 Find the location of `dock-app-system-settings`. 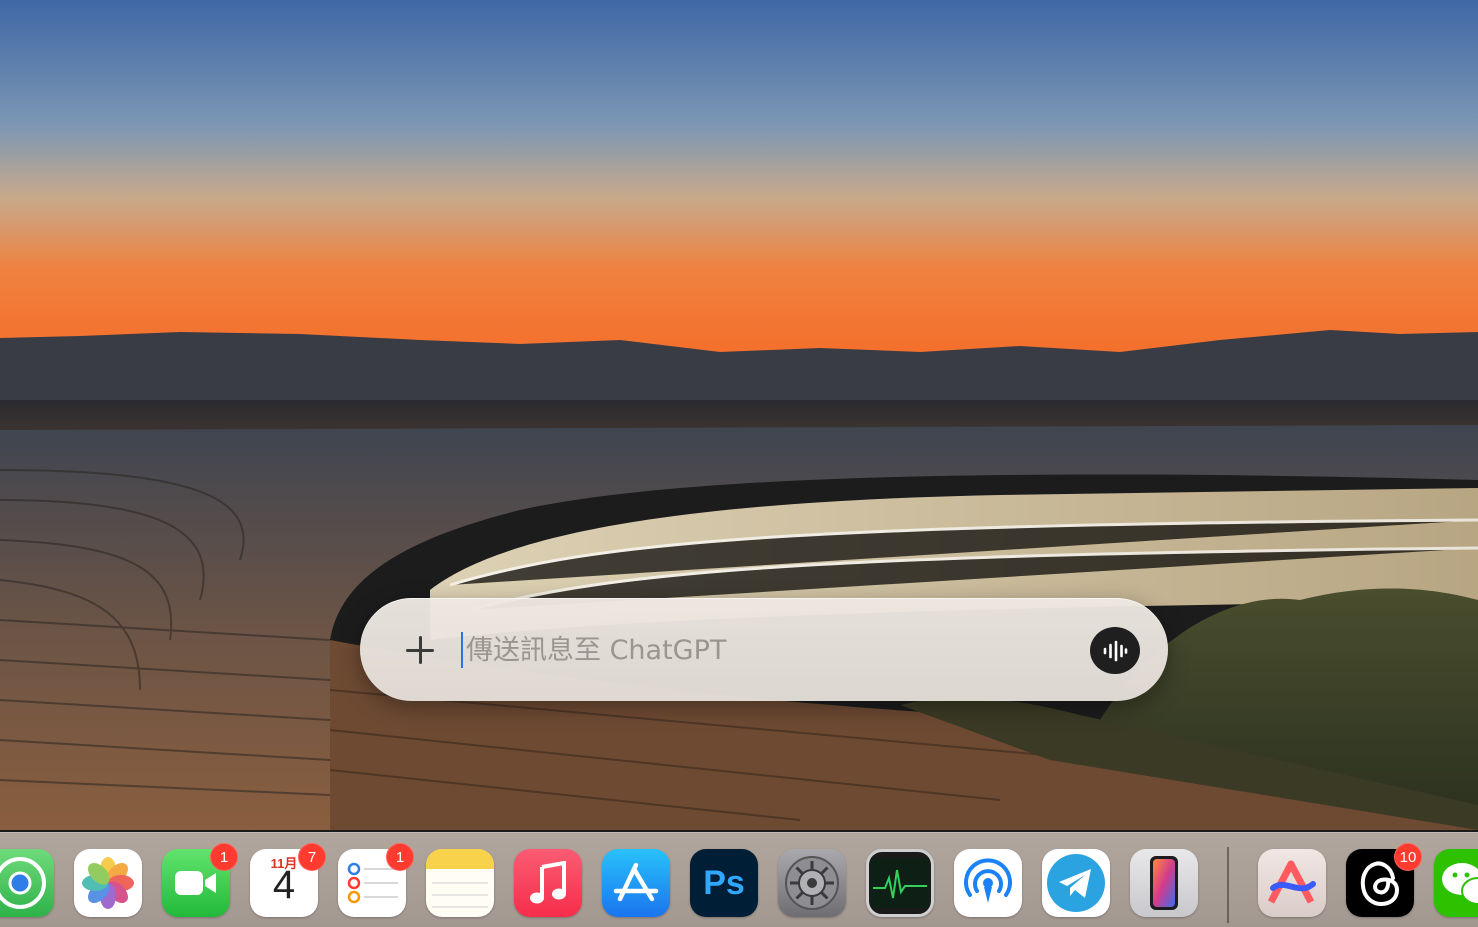

dock-app-system-settings is located at coordinates (812, 883).